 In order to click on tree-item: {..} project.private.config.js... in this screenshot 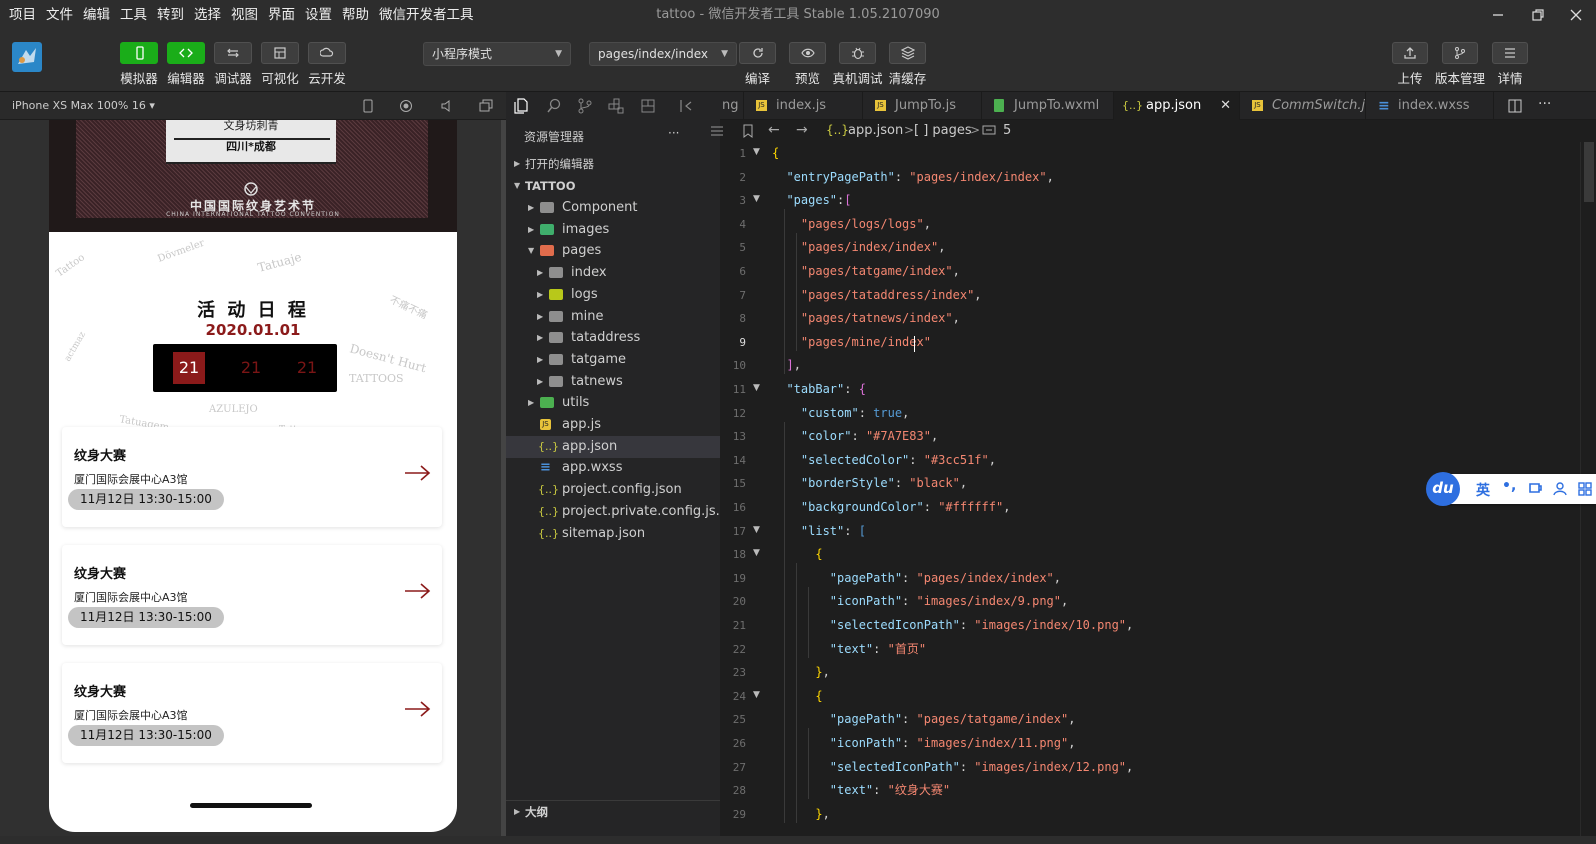, I will do `click(617, 512)`.